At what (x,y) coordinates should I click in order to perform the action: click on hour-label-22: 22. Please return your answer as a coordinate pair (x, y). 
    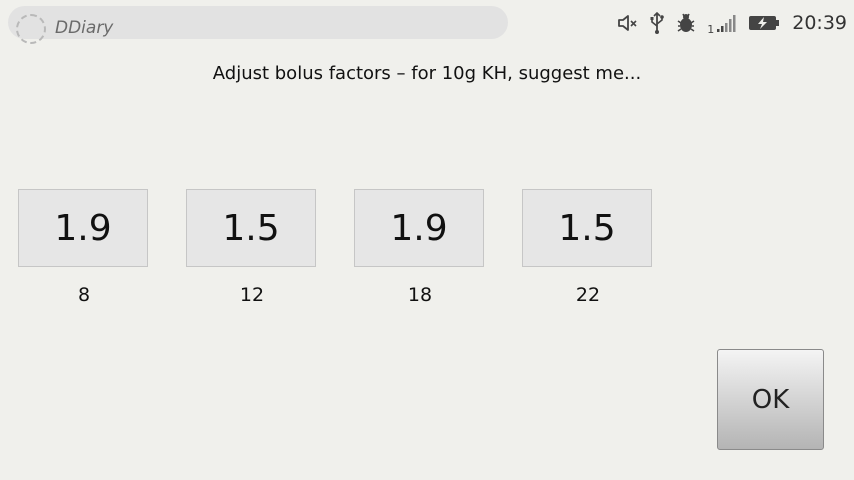
    Looking at the image, I should click on (588, 295).